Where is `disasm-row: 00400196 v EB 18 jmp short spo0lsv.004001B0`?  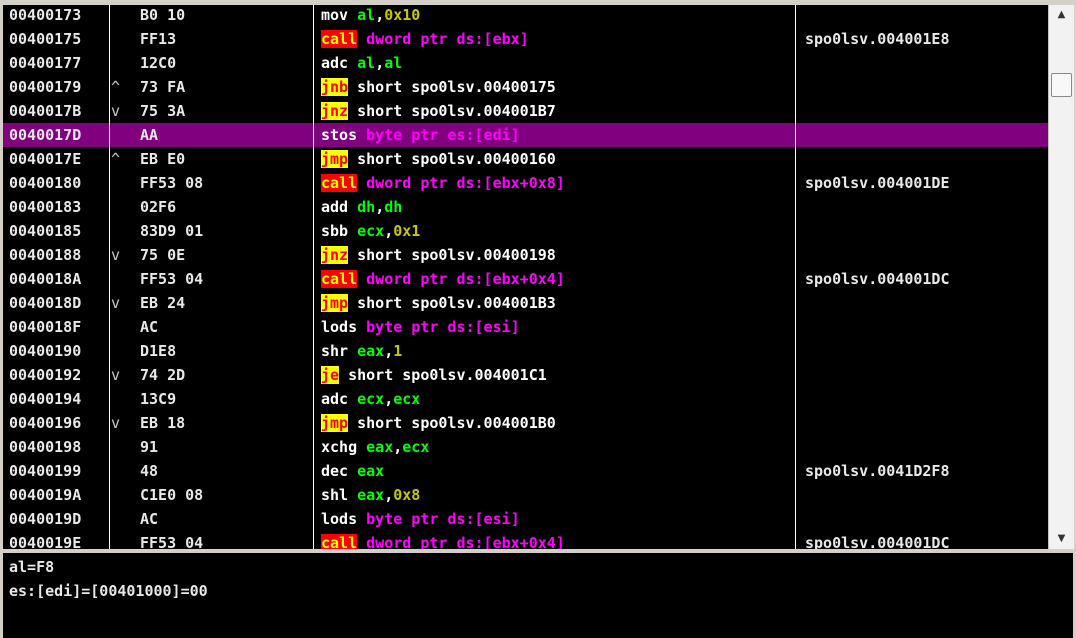
disasm-row: 00400196 v EB 18 jmp short spo0lsv.004001B0 is located at coordinates (525, 423).